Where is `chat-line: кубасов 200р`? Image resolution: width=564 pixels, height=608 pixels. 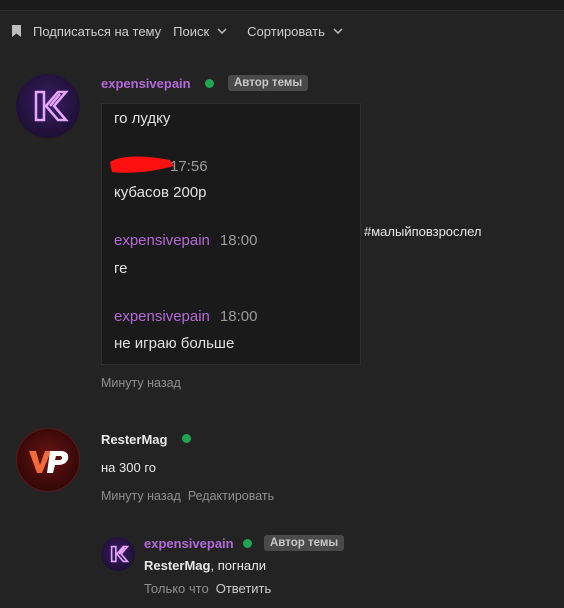 chat-line: кубасов 200р is located at coordinates (160, 192).